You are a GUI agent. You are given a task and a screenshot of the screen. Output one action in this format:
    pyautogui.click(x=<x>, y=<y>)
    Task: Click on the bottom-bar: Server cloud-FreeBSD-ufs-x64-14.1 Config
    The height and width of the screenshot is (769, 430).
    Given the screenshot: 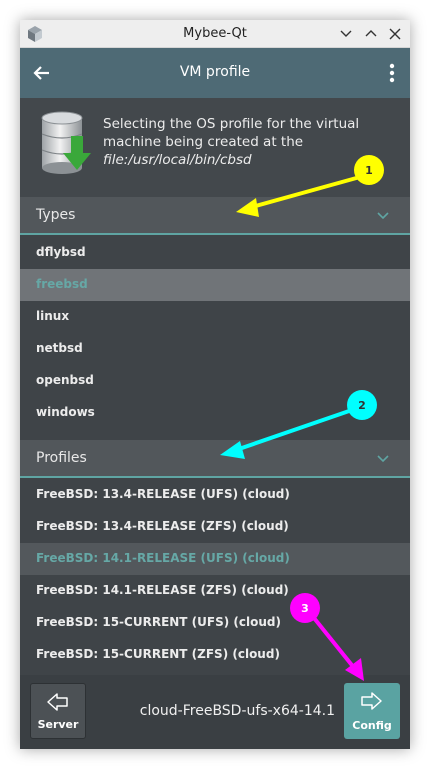 What is the action you would take?
    pyautogui.click(x=215, y=712)
    